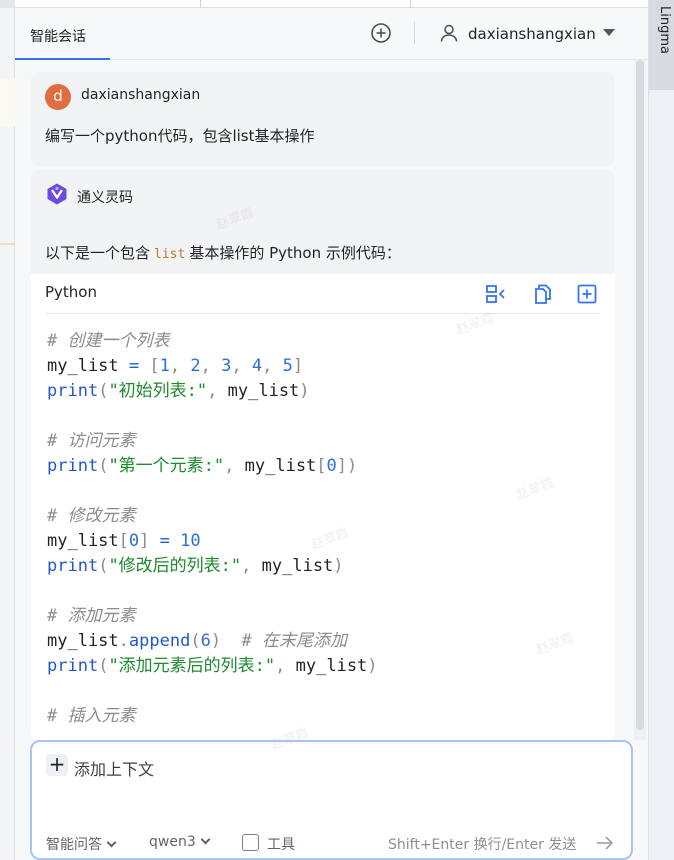  I want to click on code-language: Python, so click(71, 292).